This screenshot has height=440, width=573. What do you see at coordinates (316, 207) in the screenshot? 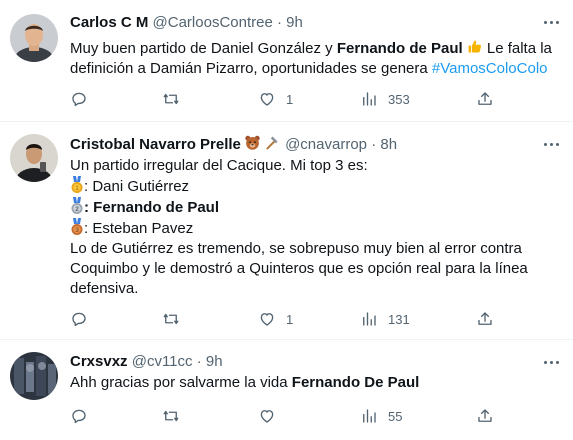
I see `ranking-item-2: : Fernando de Paul` at bounding box center [316, 207].